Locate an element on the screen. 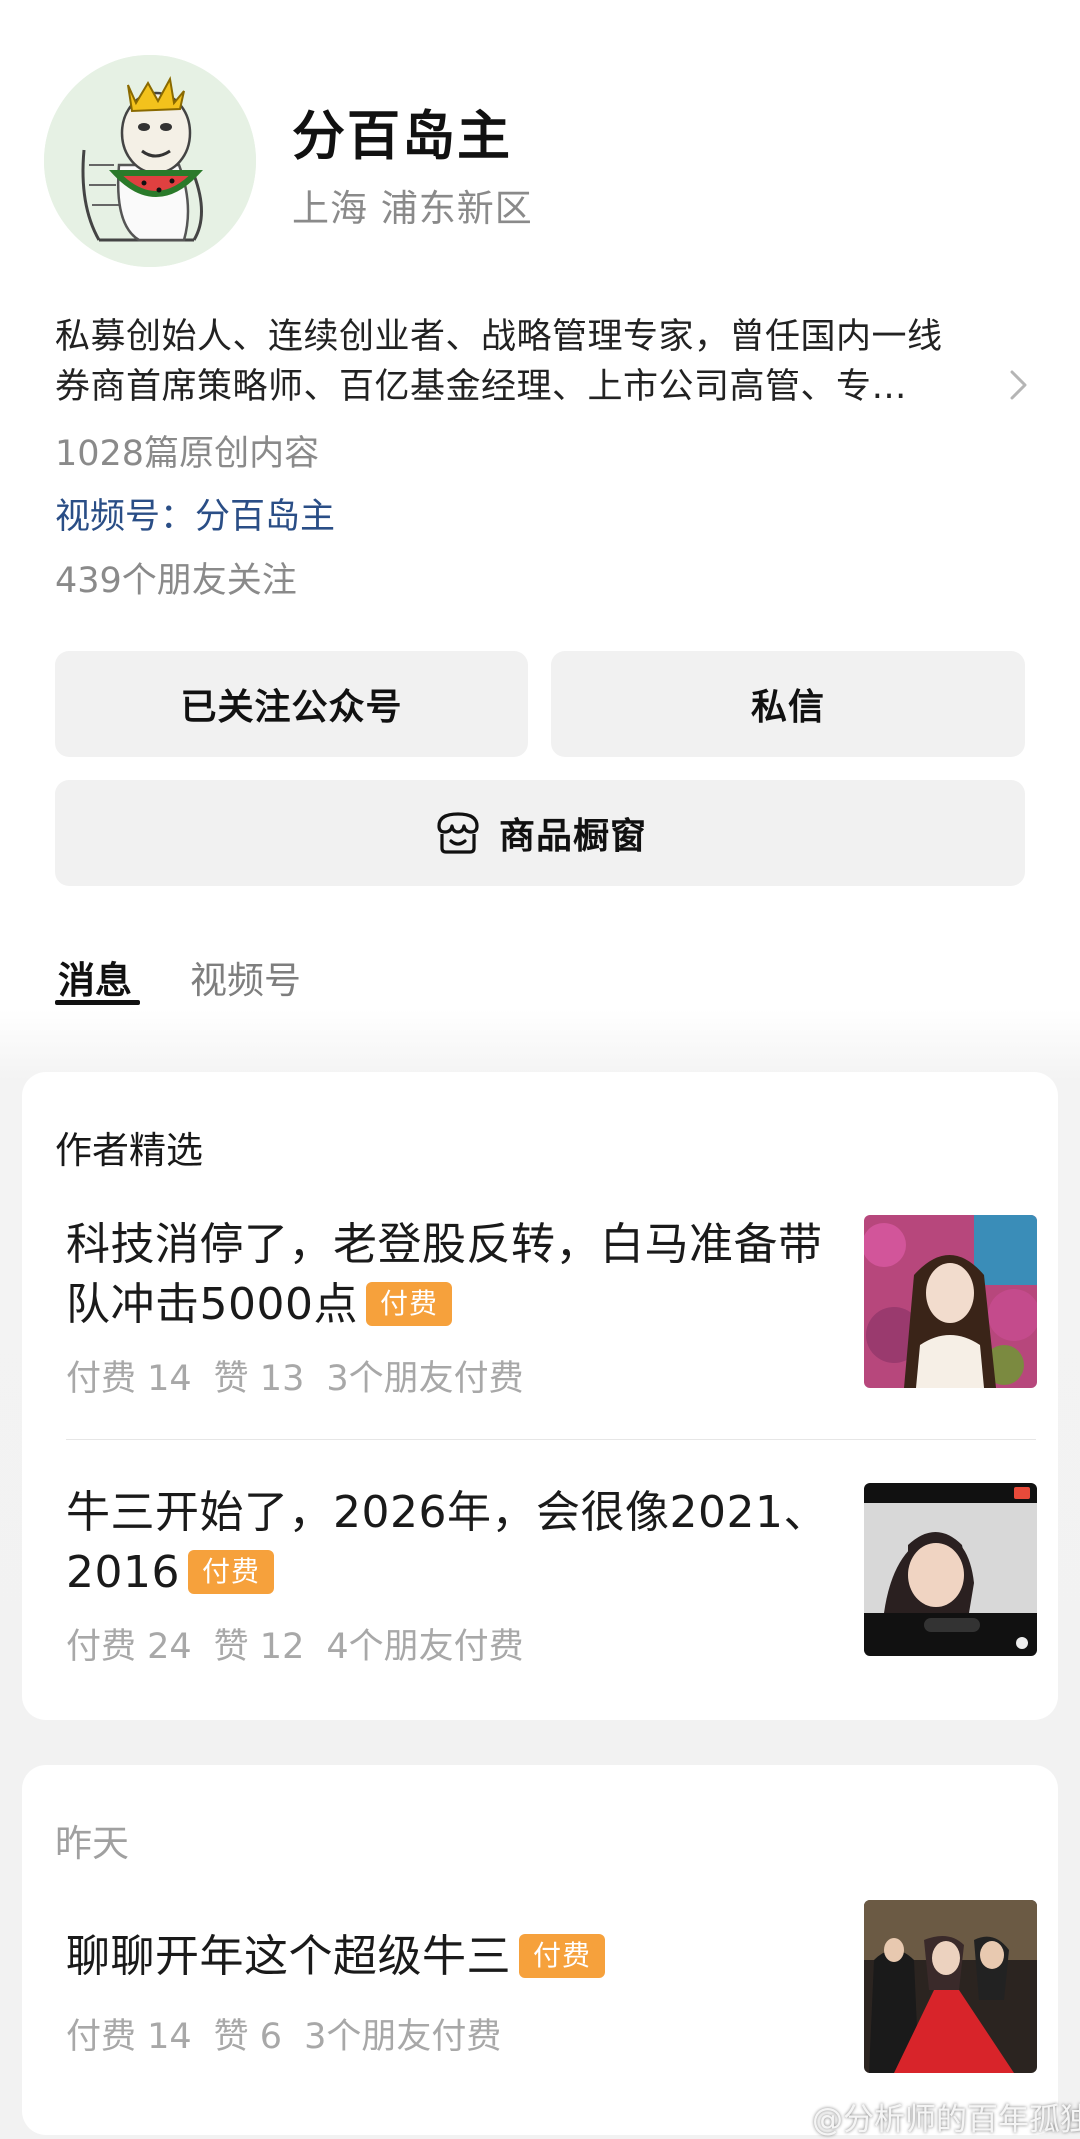 This screenshot has width=1080, height=2139. article-item: 聊聊开年这个超级牛三 付费 付费 14 赞 6 3个朋友付费 is located at coordinates (551, 1992).